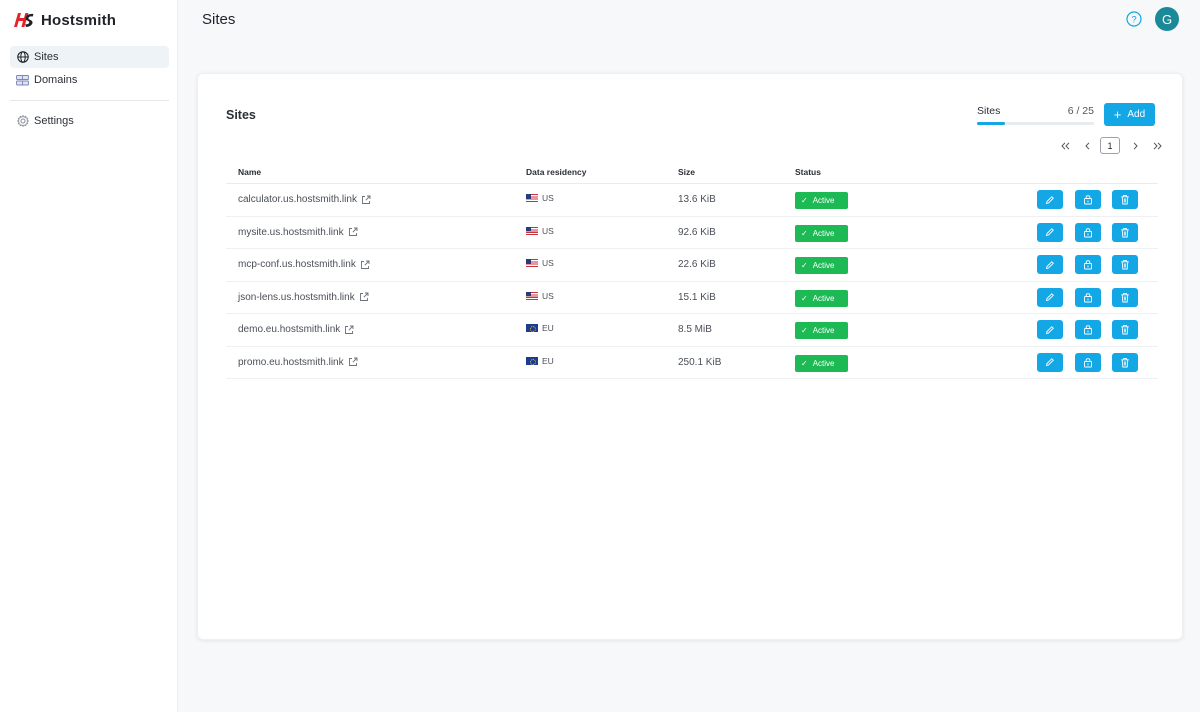 This screenshot has height=712, width=1200. I want to click on sidebar-item-domains: Domains, so click(89, 80).